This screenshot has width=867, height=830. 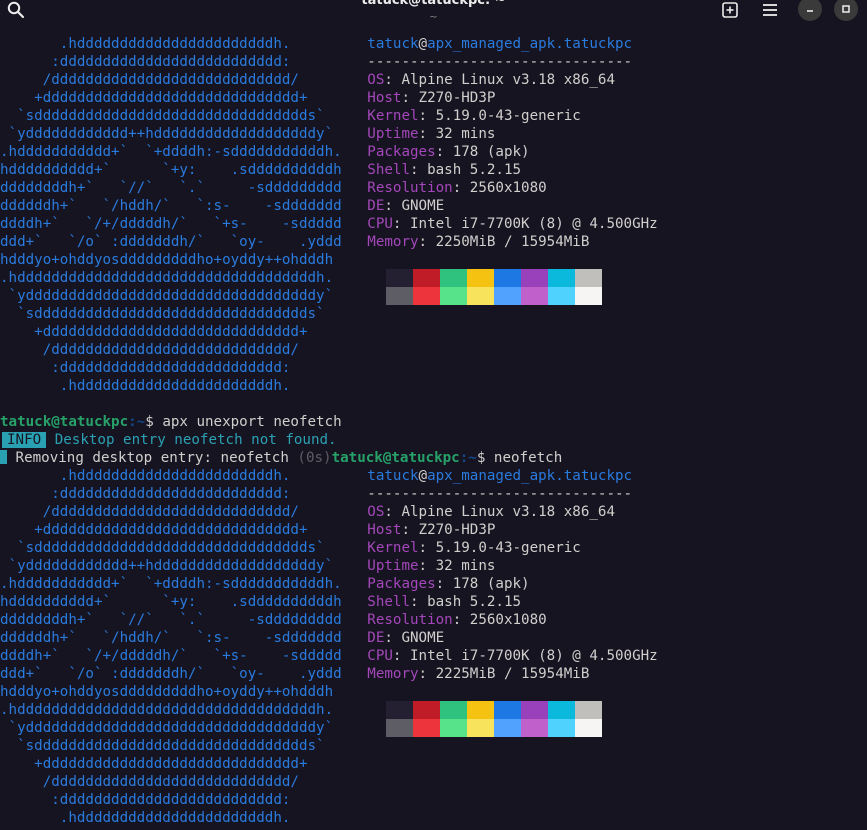 I want to click on info-badge: INFO, so click(x=24, y=440).